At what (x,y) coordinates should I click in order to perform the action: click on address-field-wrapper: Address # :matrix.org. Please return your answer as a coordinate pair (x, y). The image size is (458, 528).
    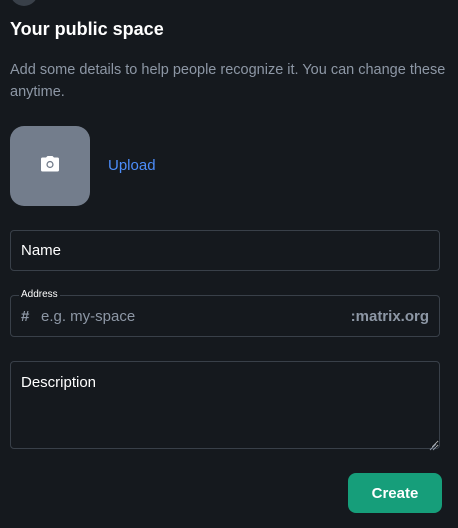
    Looking at the image, I should click on (225, 313).